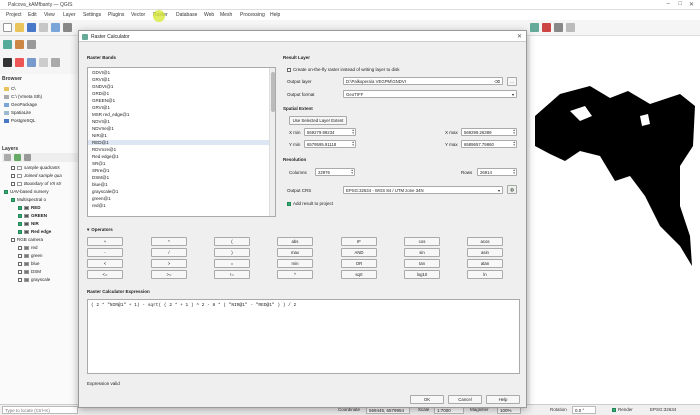 The width and height of the screenshot is (700, 415). Describe the element at coordinates (100, 170) in the screenshot. I see `band-item: SRre@1` at that location.